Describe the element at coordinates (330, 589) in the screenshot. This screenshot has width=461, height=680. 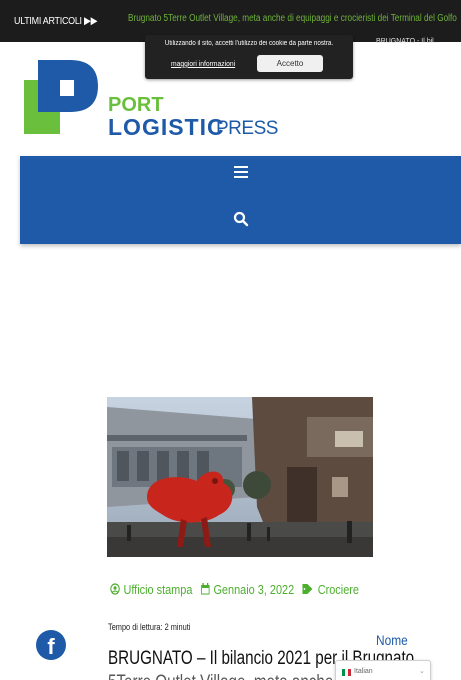
I see `post-category: Crociere` at that location.